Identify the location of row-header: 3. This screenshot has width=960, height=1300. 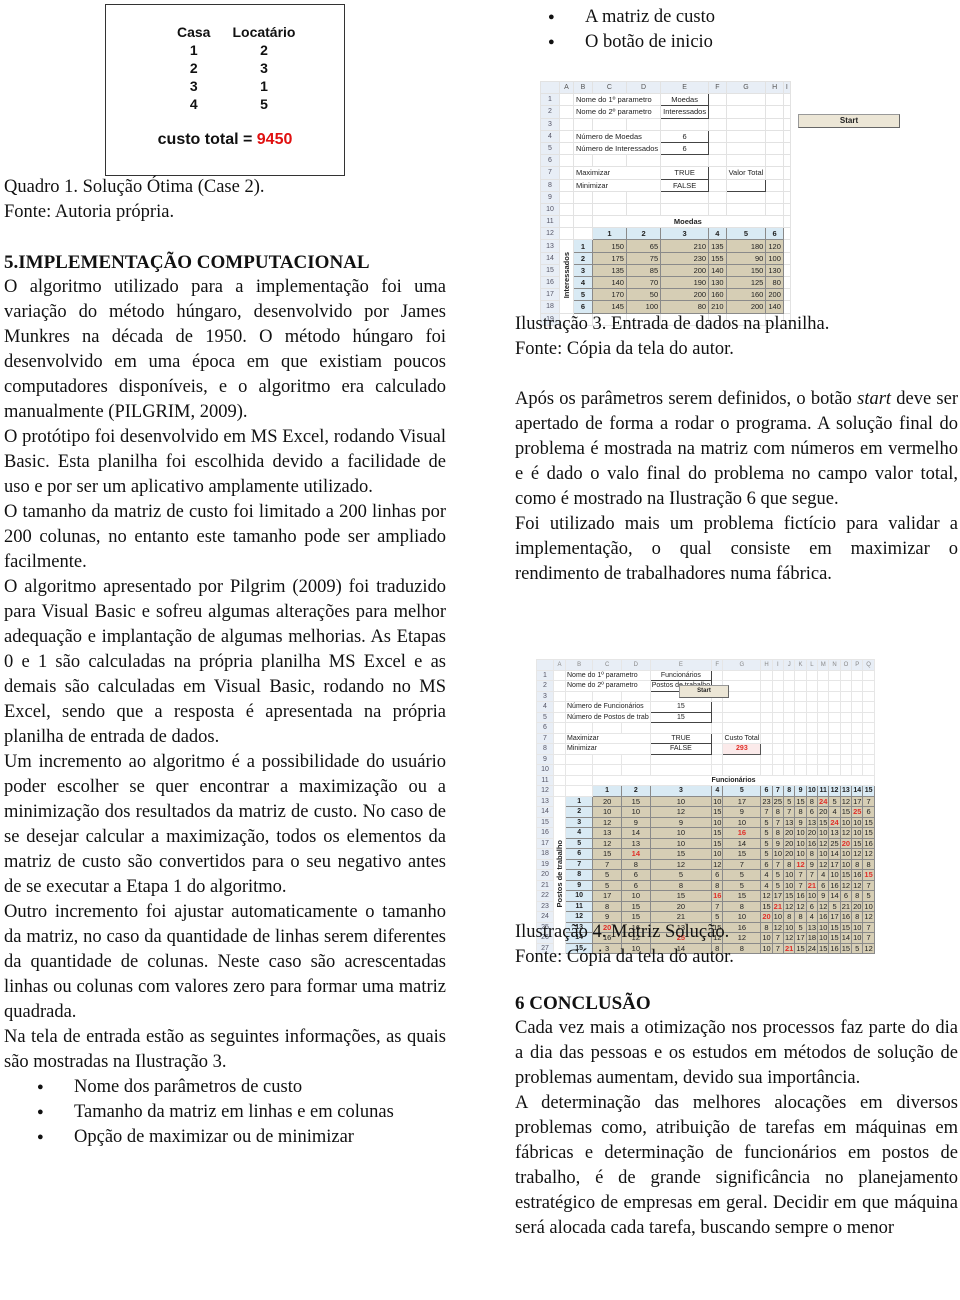
(550, 124).